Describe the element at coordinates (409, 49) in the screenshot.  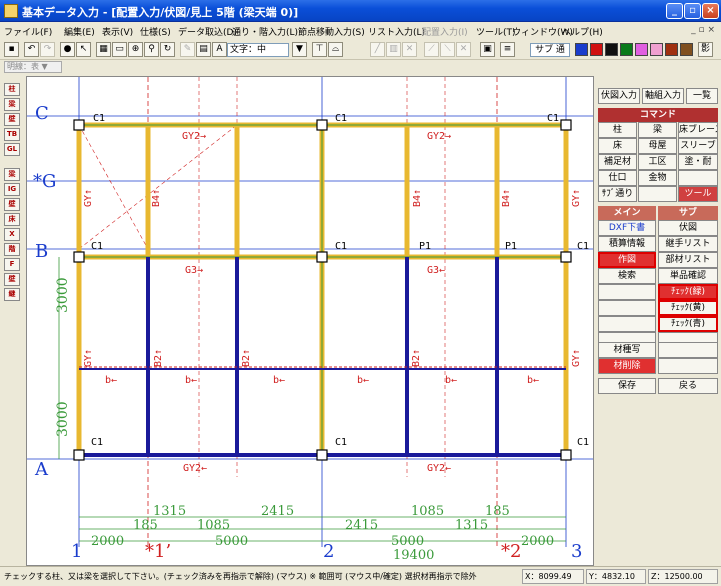
I see `cross-icon: ✕` at that location.